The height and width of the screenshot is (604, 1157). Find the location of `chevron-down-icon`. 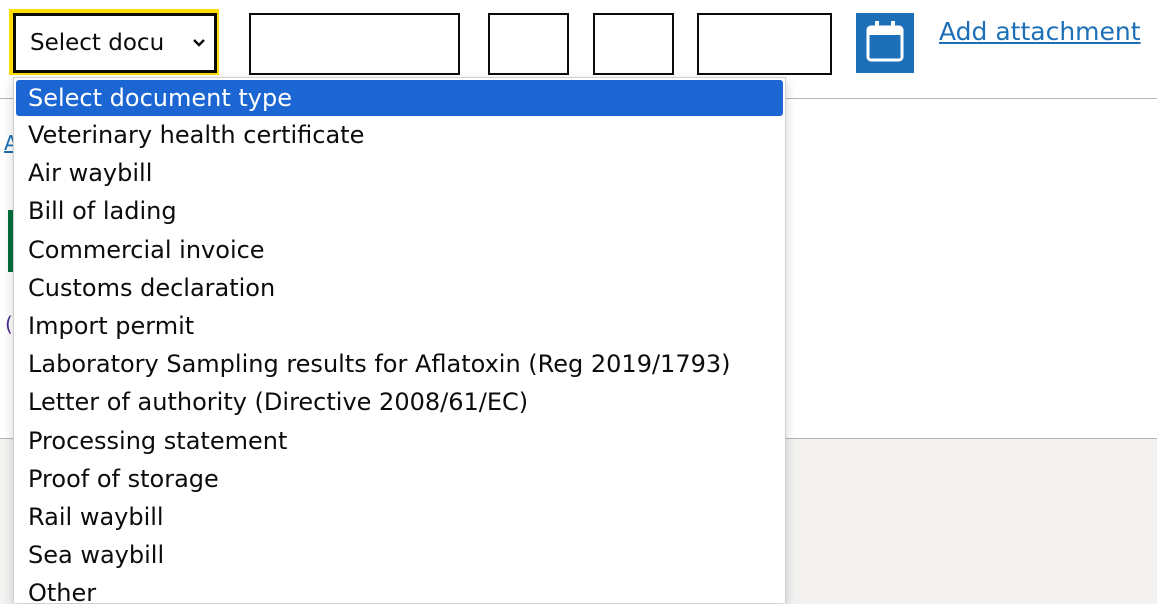

chevron-down-icon is located at coordinates (199, 43).